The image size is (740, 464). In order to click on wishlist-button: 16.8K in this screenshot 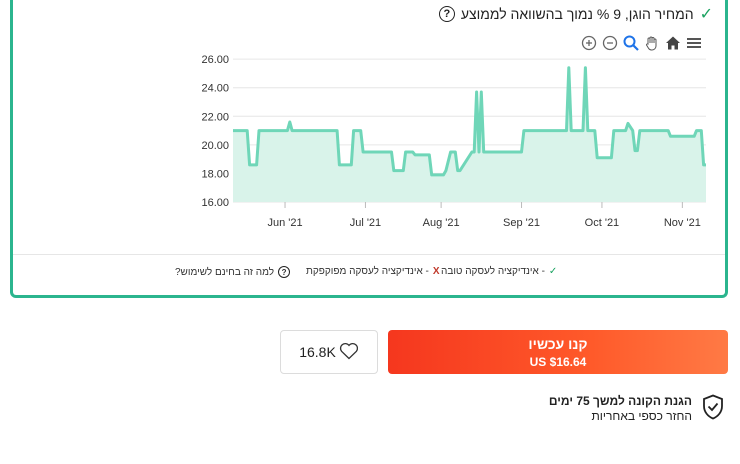, I will do `click(329, 352)`.